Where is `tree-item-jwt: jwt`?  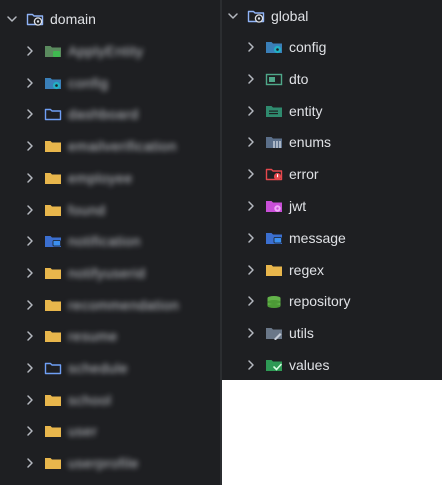
tree-item-jwt: jwt is located at coordinates (275, 206).